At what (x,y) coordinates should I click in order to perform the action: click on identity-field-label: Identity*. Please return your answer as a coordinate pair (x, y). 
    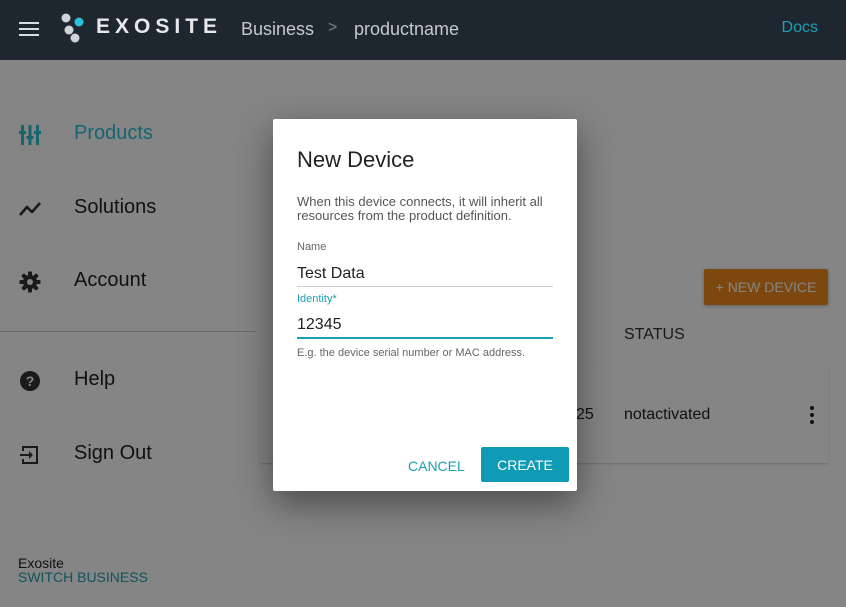
    Looking at the image, I should click on (317, 299).